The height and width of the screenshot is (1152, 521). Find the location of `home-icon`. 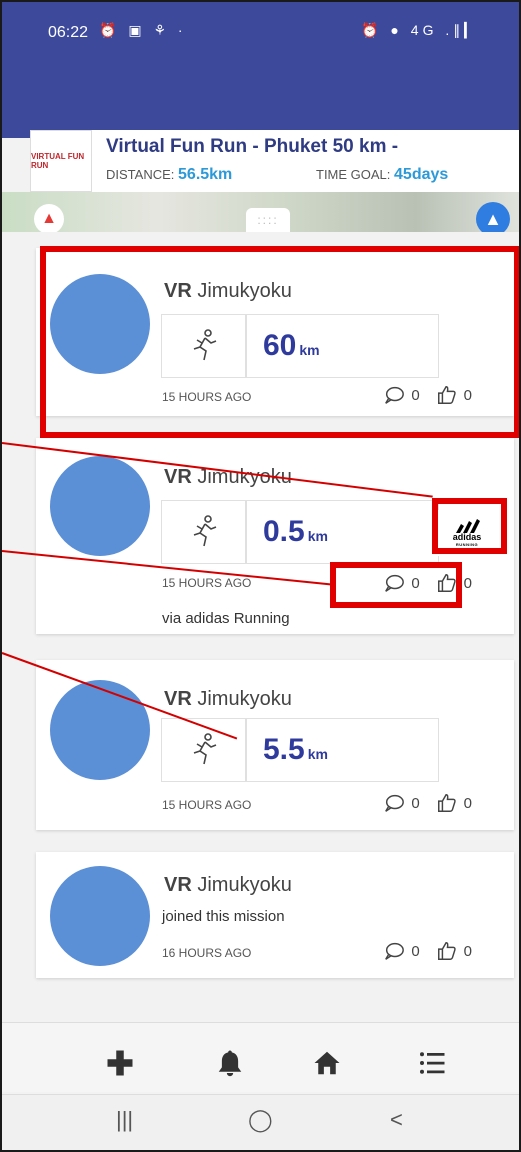

home-icon is located at coordinates (327, 1063).